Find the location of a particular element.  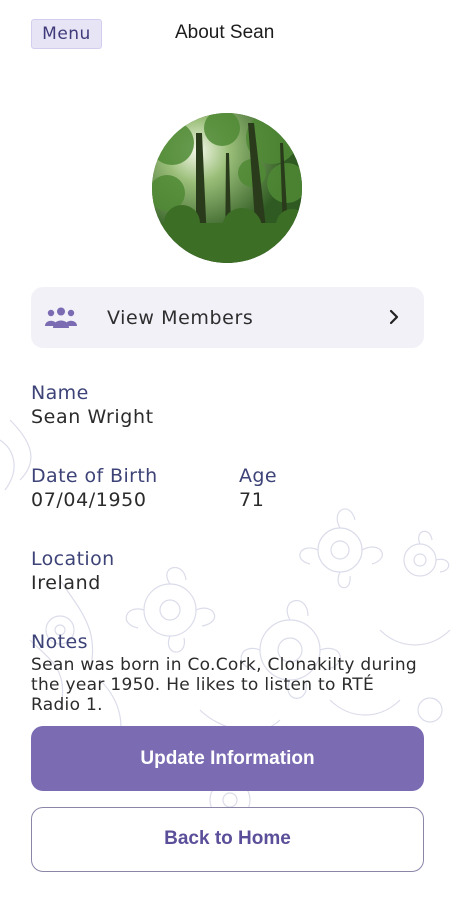

back-to-home-button: Back to Home is located at coordinates (227, 839).